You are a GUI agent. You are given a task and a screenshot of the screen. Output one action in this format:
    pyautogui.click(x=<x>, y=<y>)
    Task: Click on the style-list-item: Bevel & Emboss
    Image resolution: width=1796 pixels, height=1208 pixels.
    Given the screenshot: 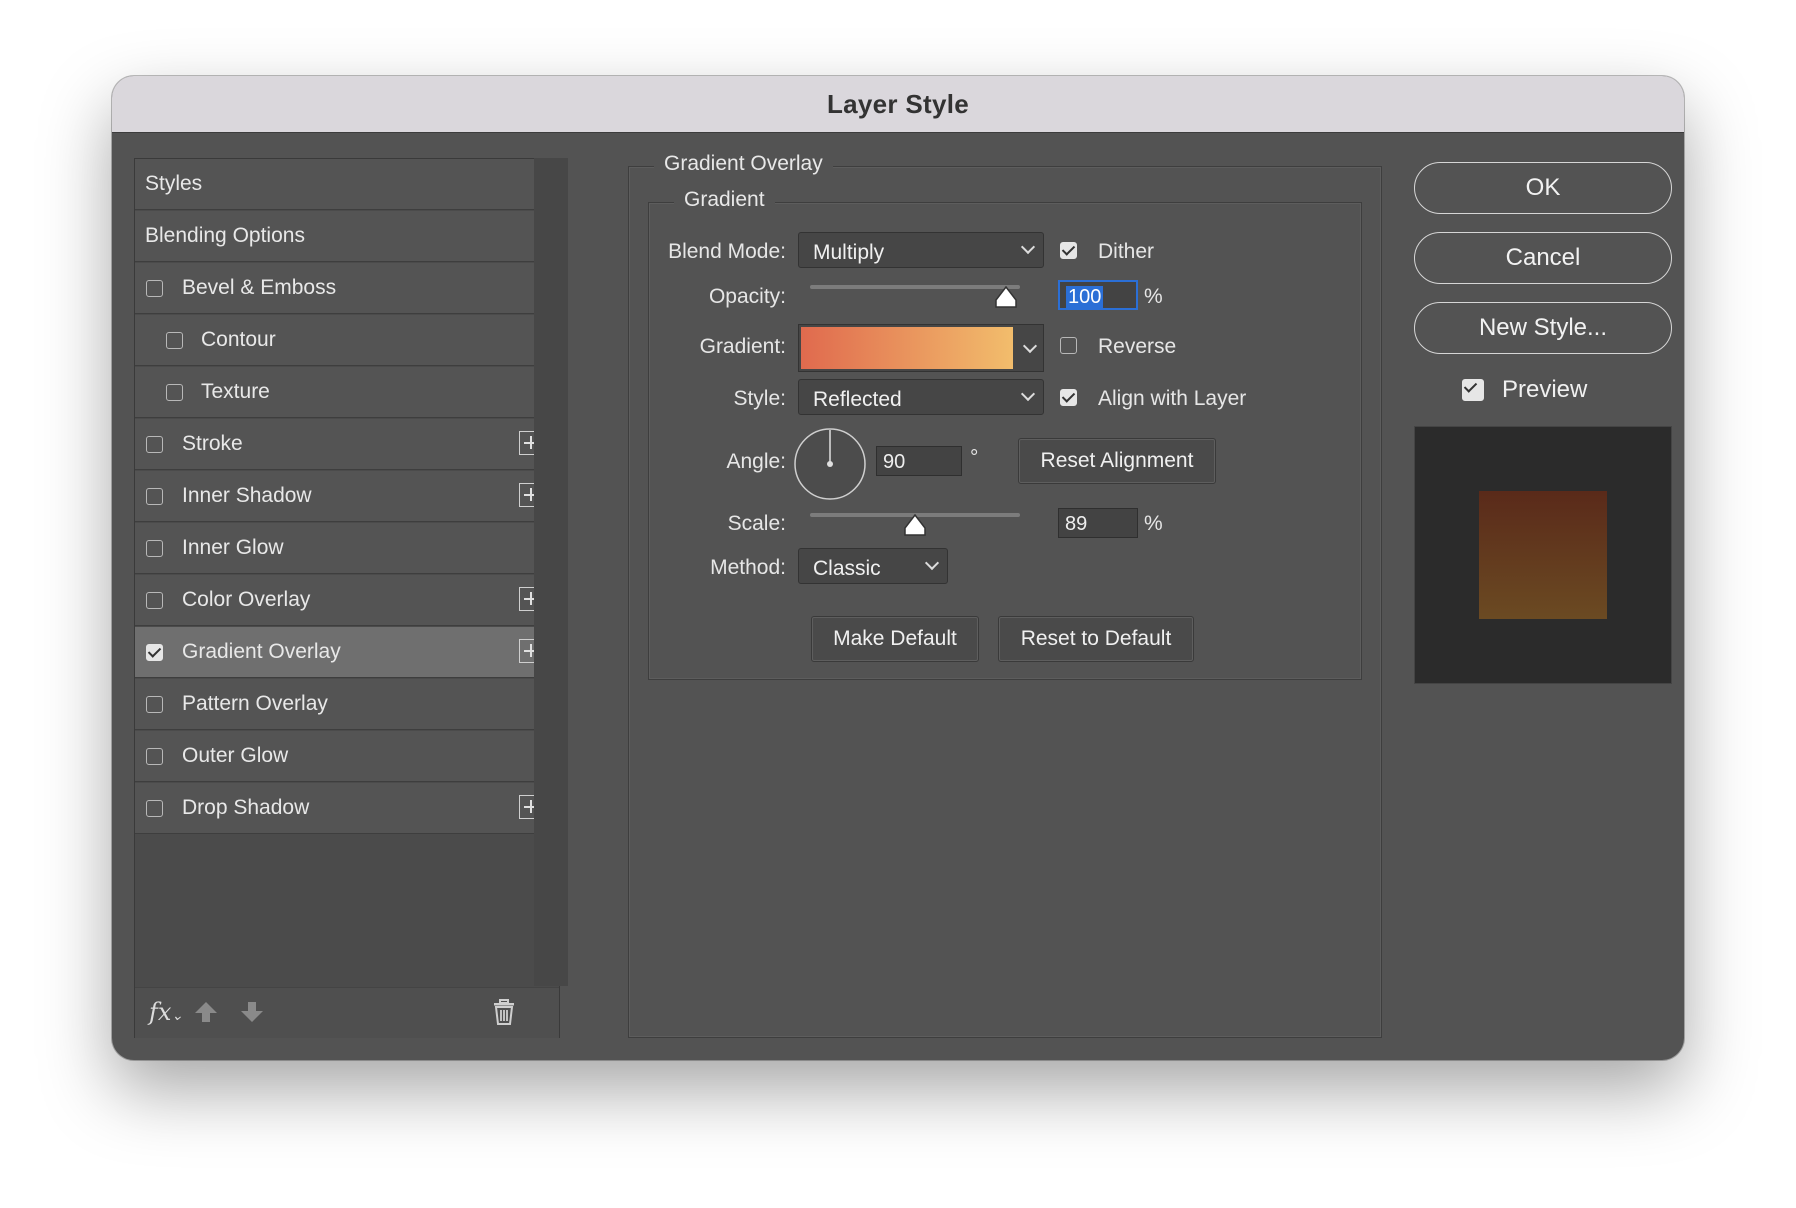 What is the action you would take?
    pyautogui.click(x=346, y=288)
    